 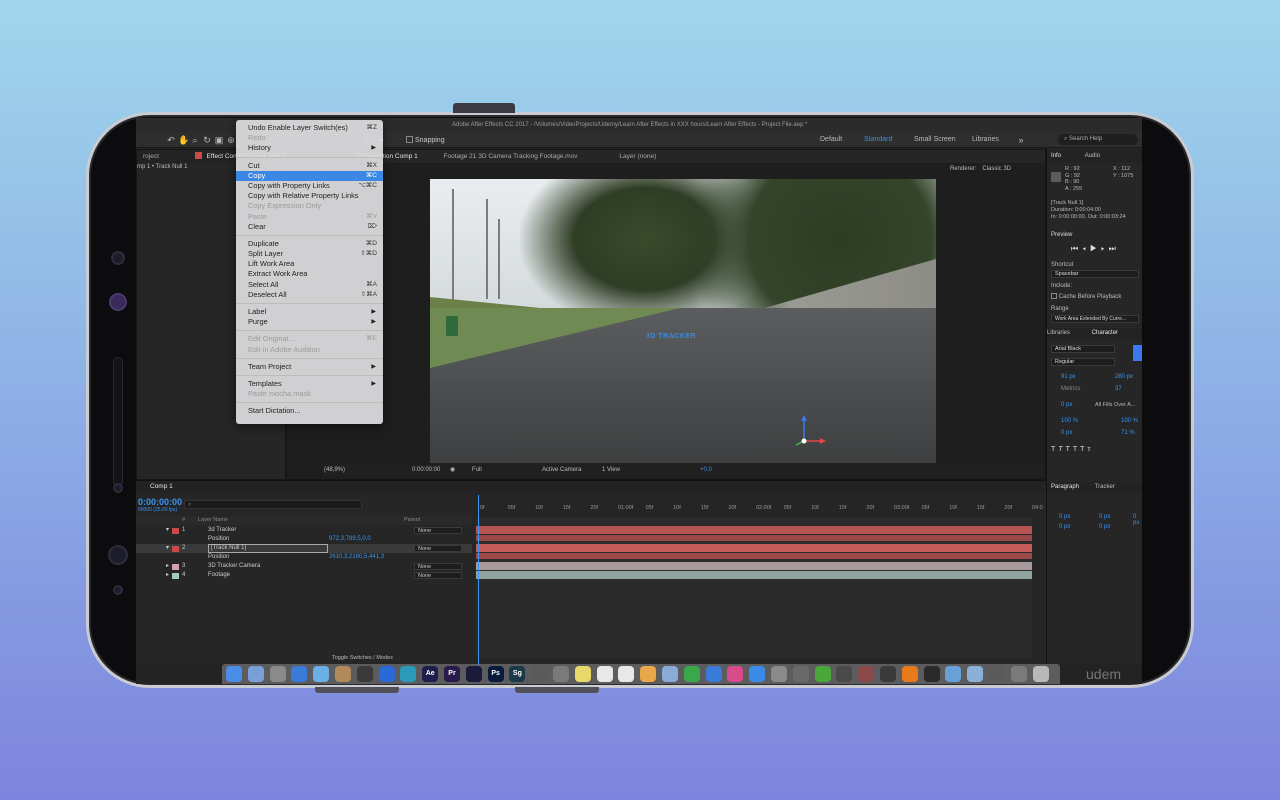 I want to click on snapshot-icon: ◉, so click(x=452, y=470).